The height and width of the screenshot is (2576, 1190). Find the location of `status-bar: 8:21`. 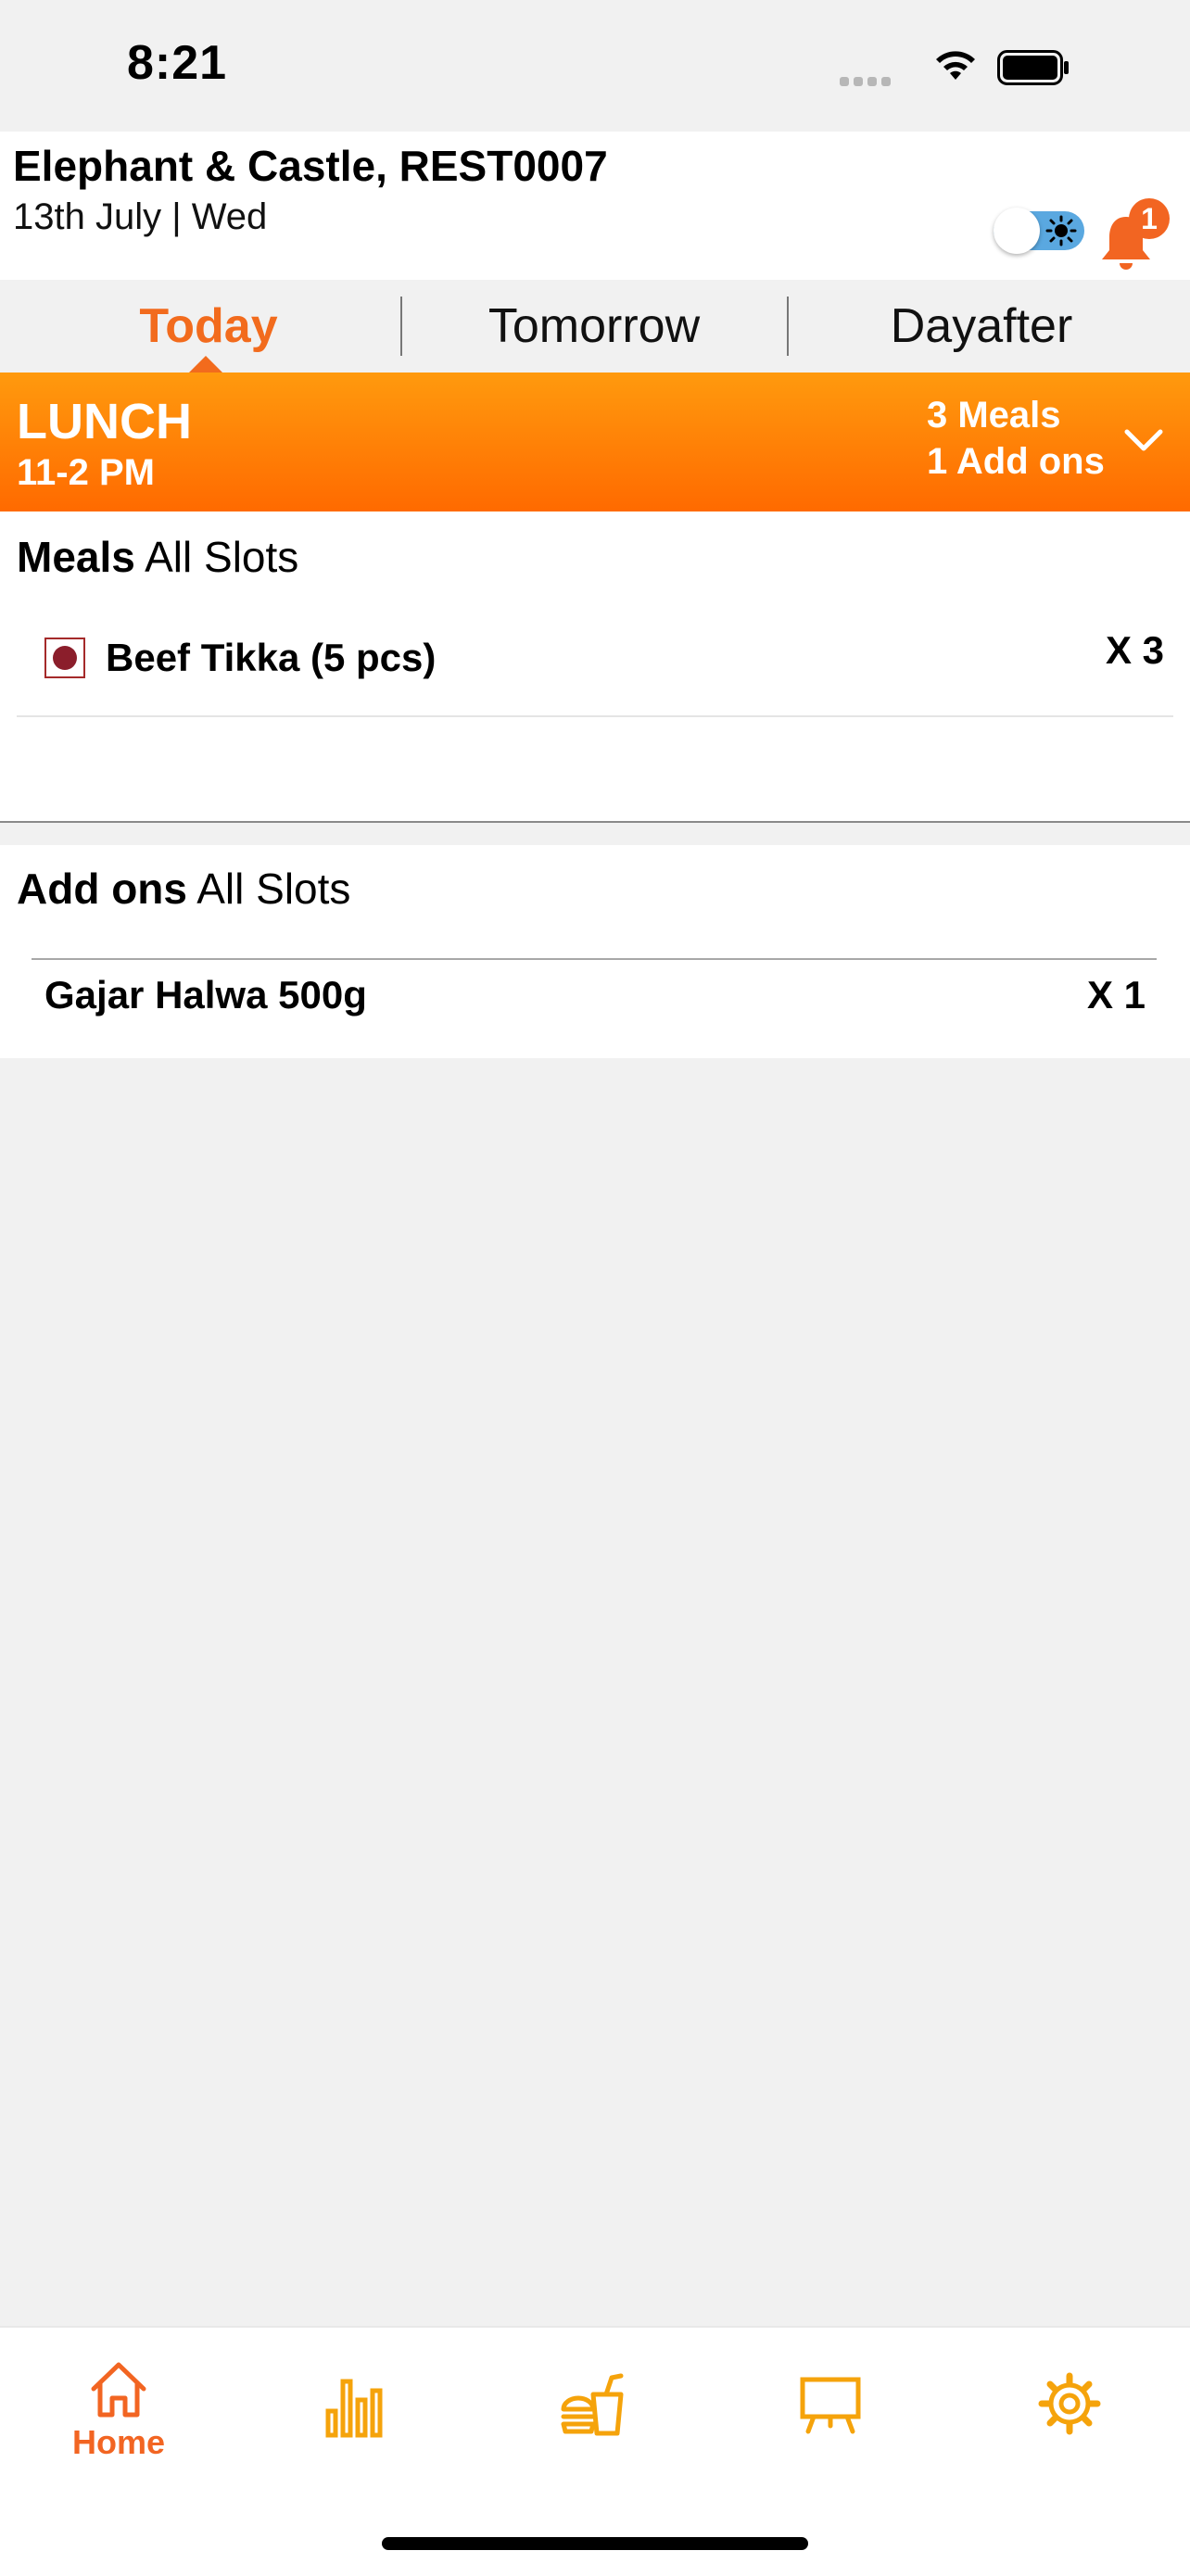

status-bar: 8:21 is located at coordinates (595, 66).